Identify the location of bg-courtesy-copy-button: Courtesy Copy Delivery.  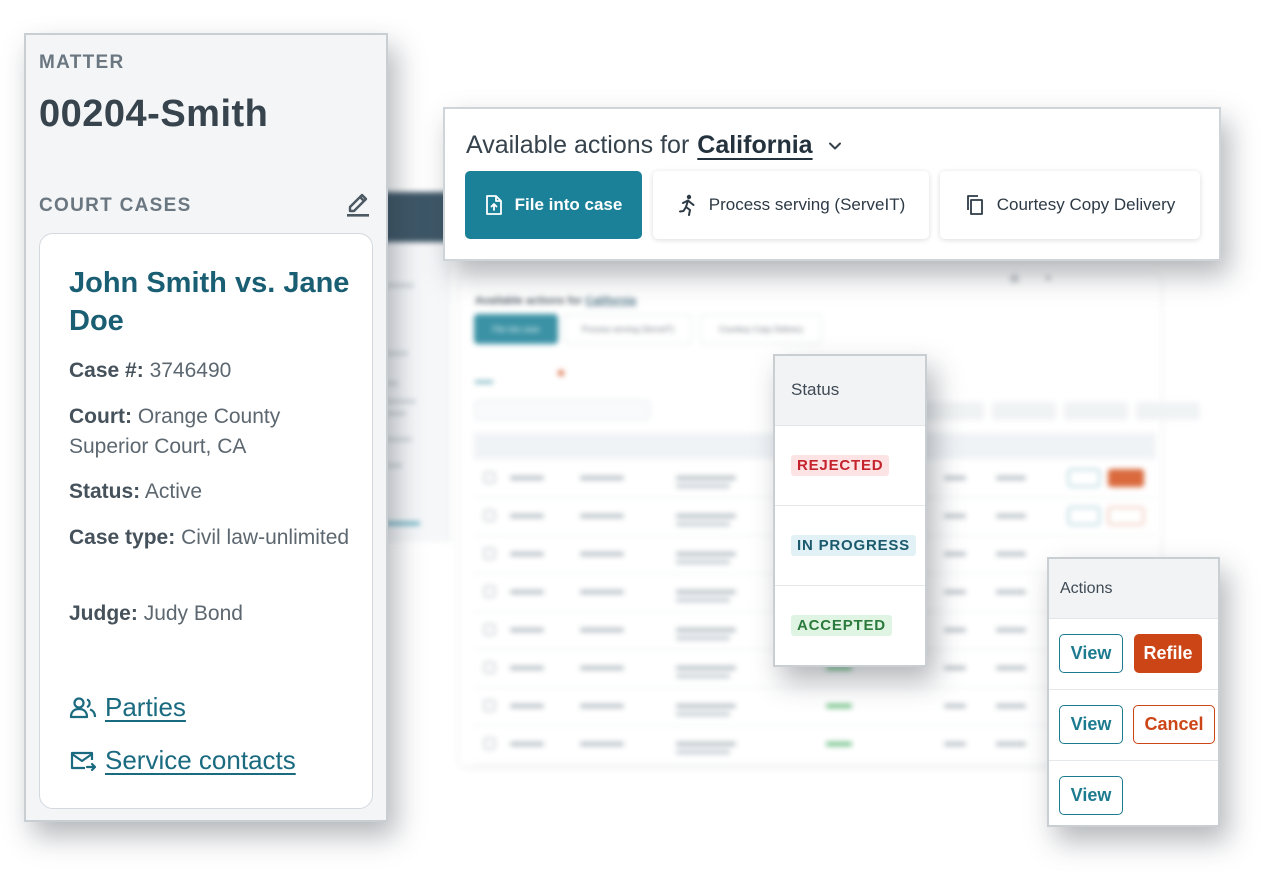
(761, 329).